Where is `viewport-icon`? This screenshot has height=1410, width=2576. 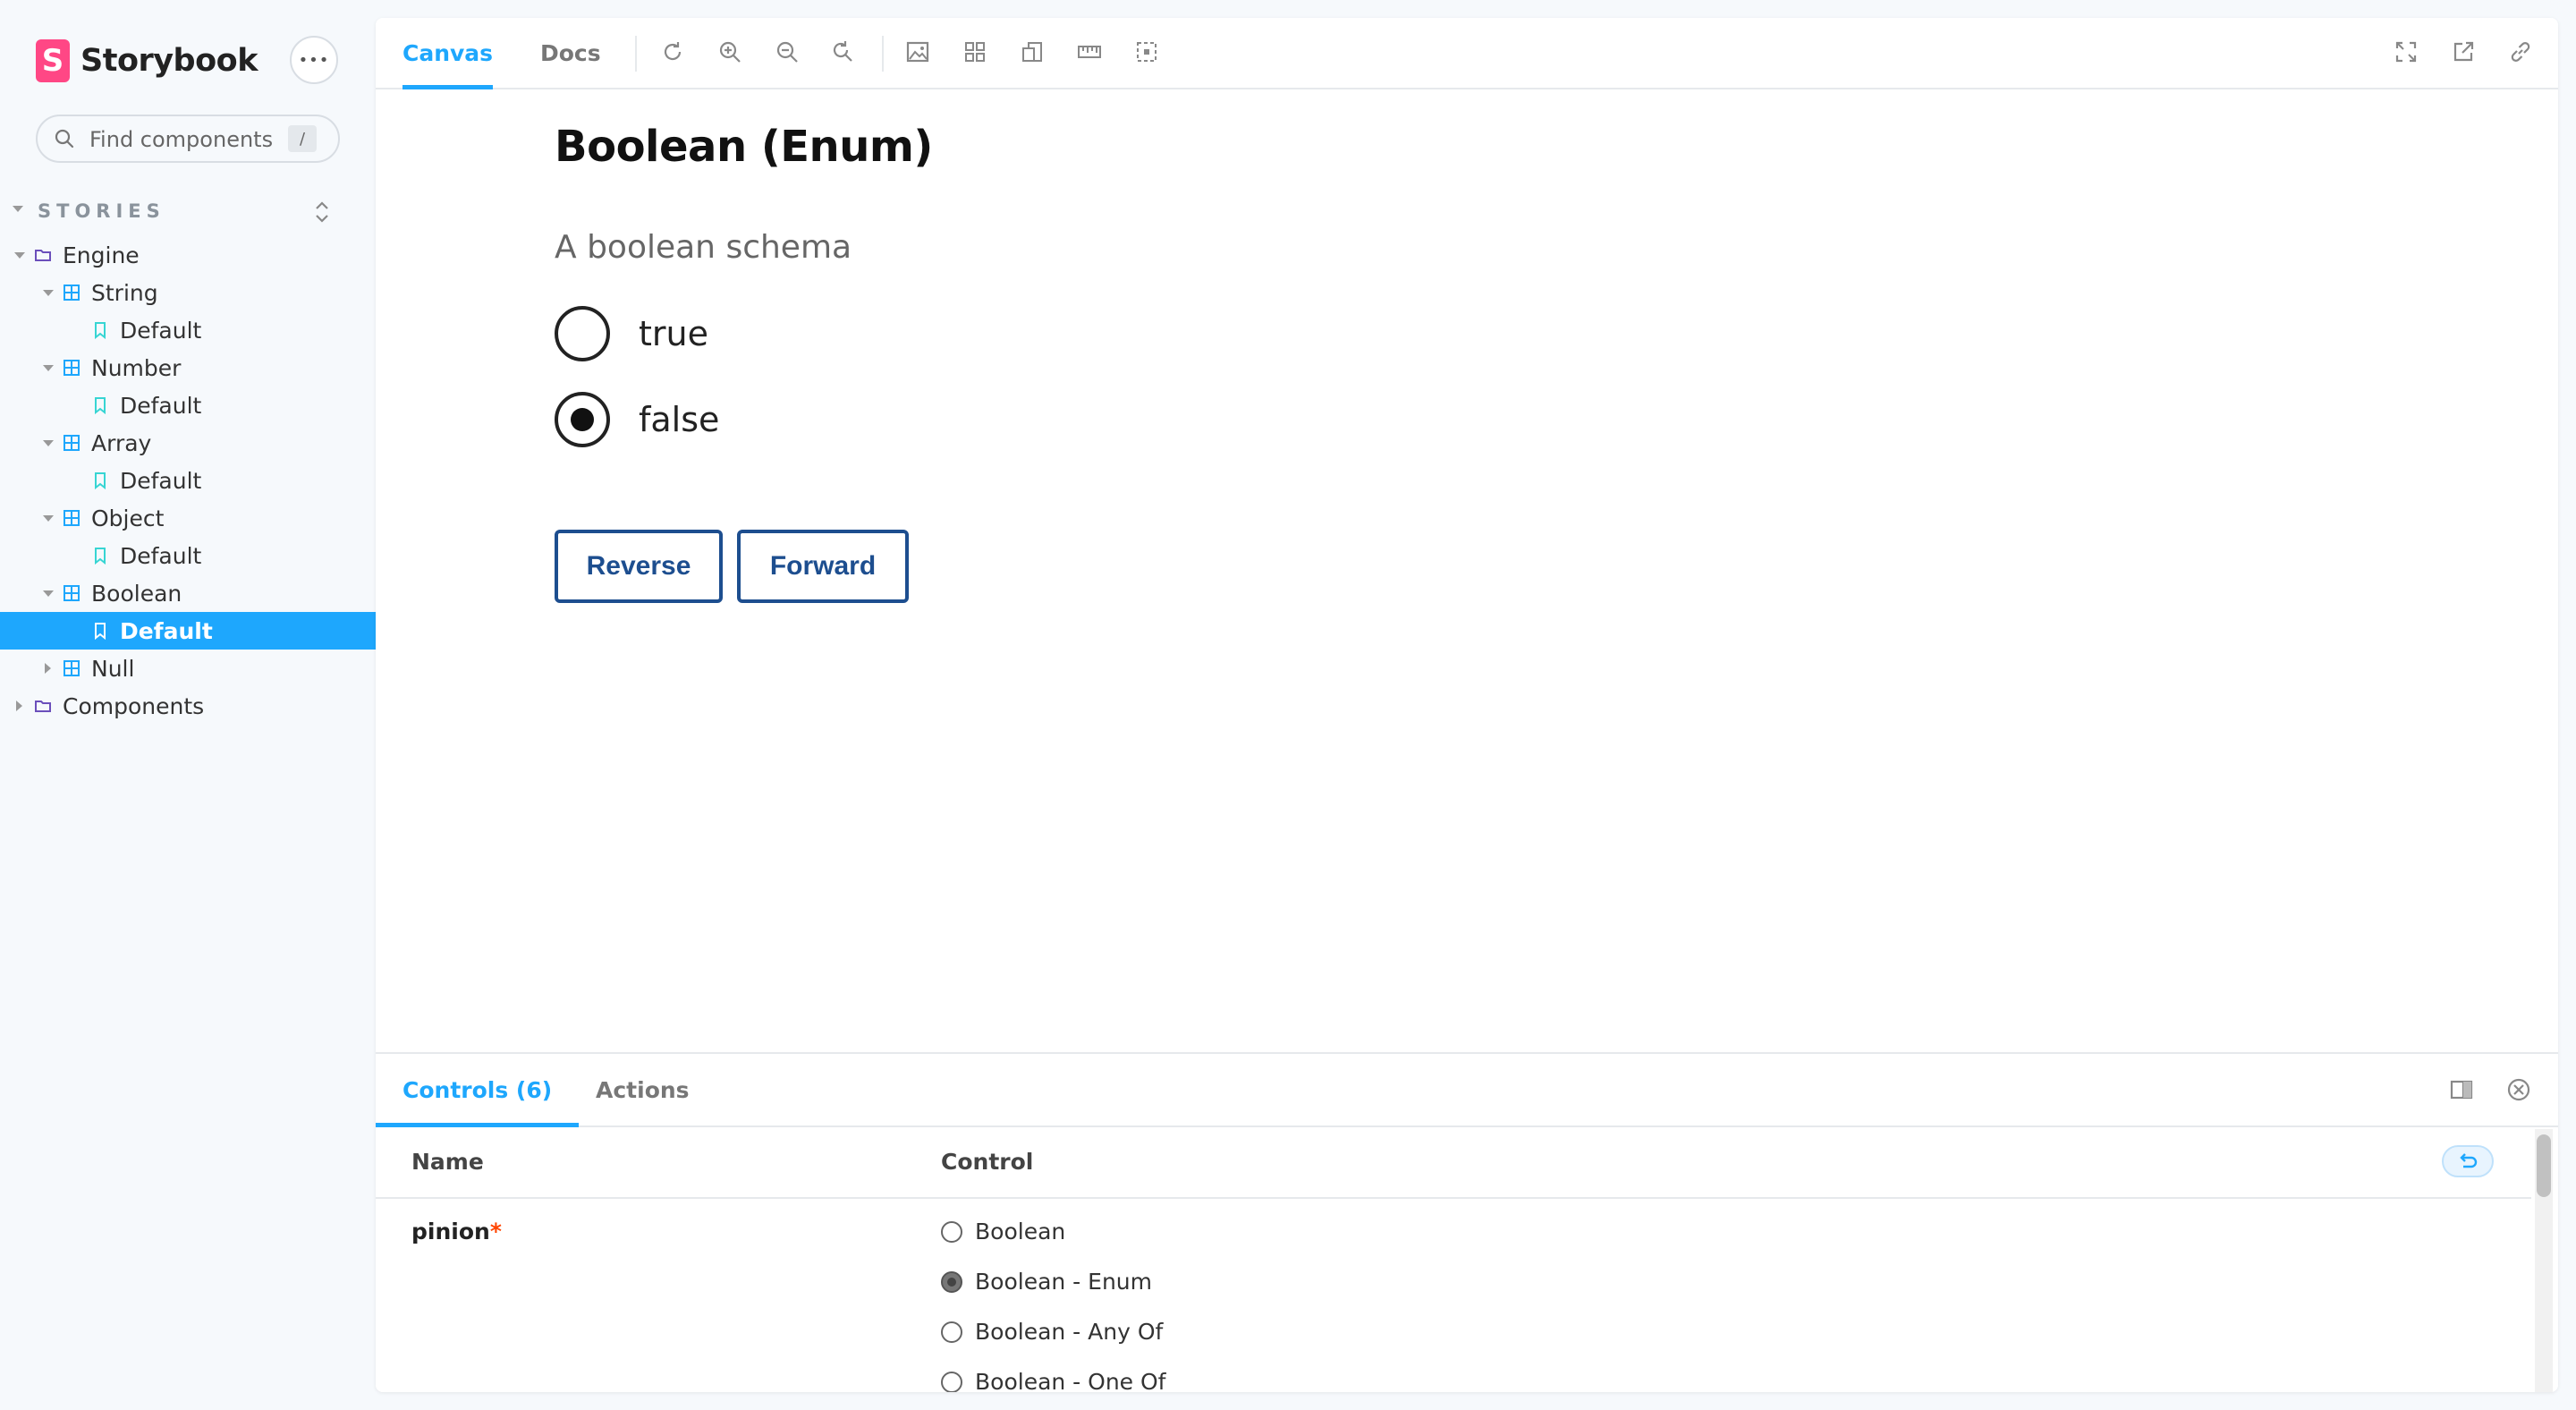 viewport-icon is located at coordinates (1032, 52).